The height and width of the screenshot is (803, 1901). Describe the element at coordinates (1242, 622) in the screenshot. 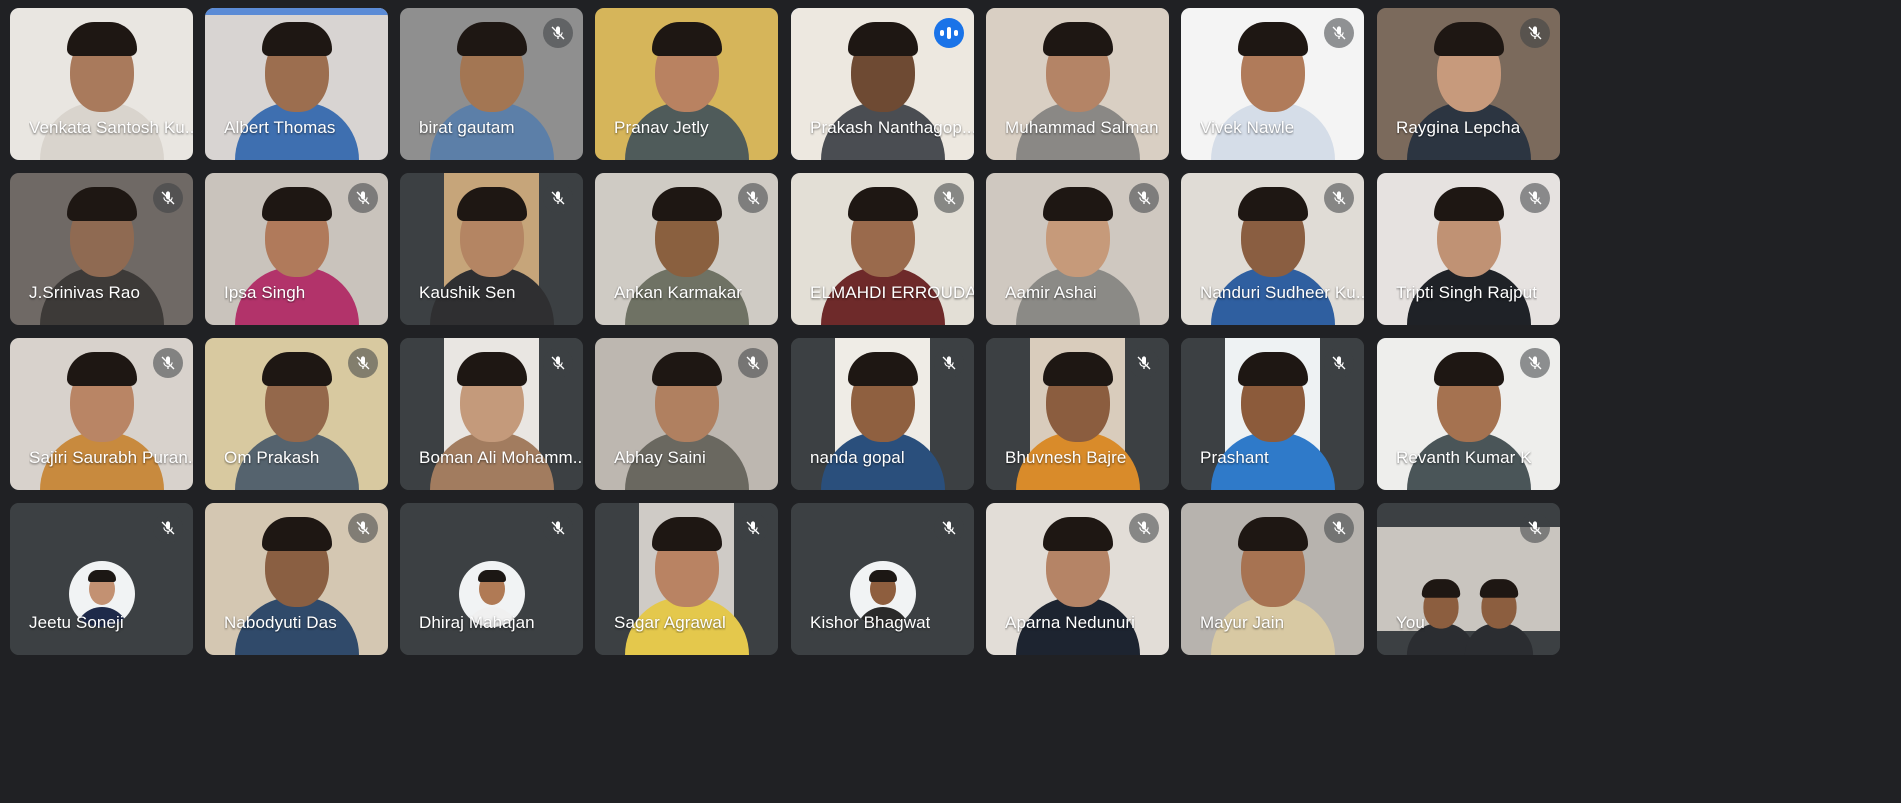

I see `participant-name: Mayur Jain` at that location.